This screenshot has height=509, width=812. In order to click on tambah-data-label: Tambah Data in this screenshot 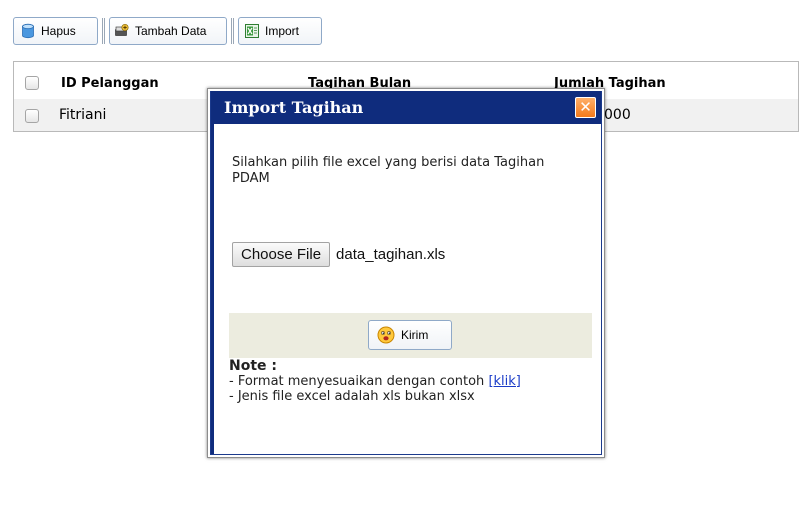, I will do `click(171, 31)`.